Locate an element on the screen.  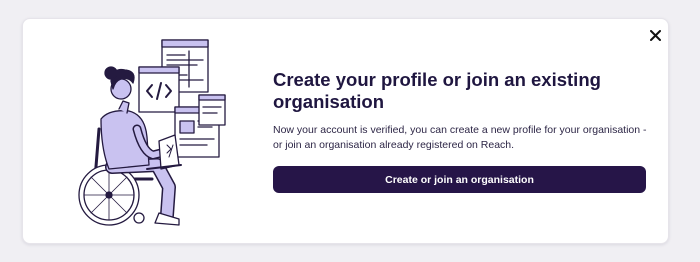
close-button is located at coordinates (655, 35).